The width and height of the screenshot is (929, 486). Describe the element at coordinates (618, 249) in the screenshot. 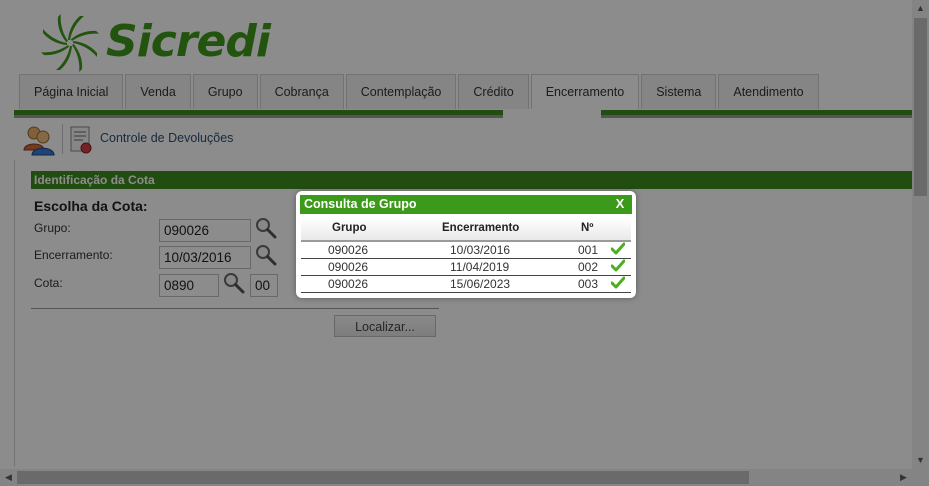

I see `select-row-1-check-icon` at that location.